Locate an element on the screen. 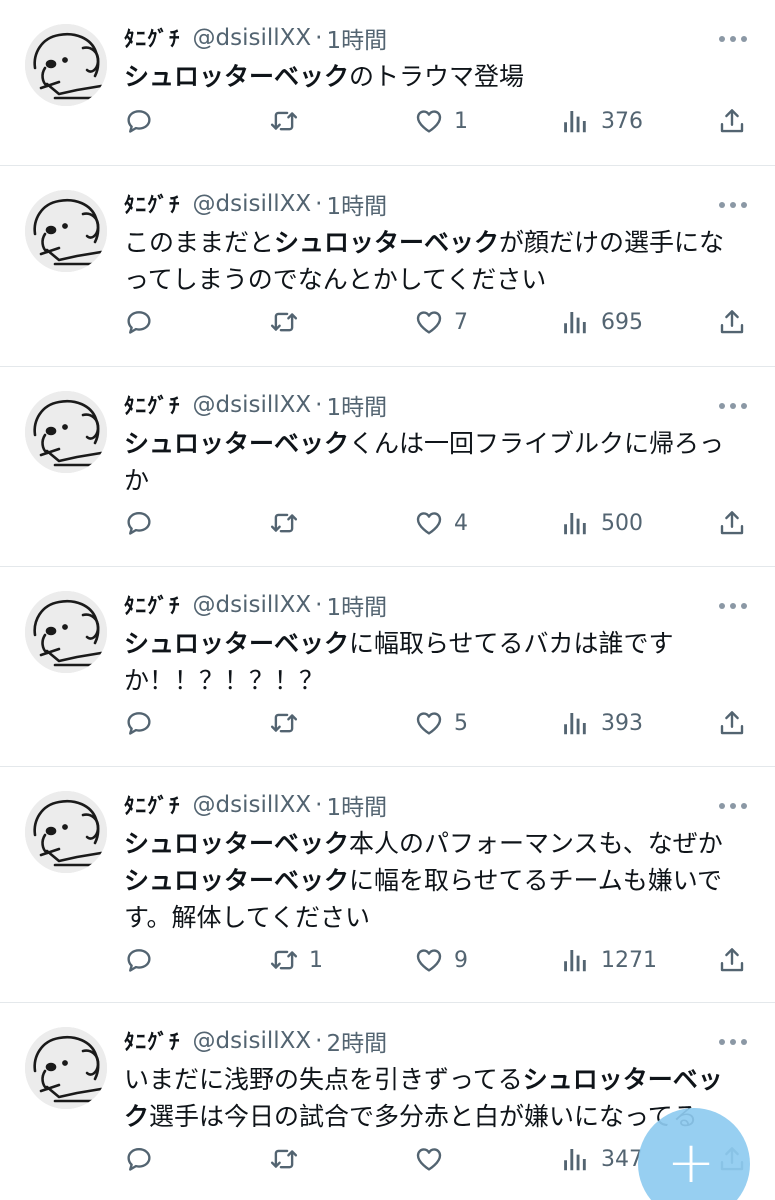 The width and height of the screenshot is (775, 1200). tweet-actions: 7 695 is located at coordinates (439, 322).